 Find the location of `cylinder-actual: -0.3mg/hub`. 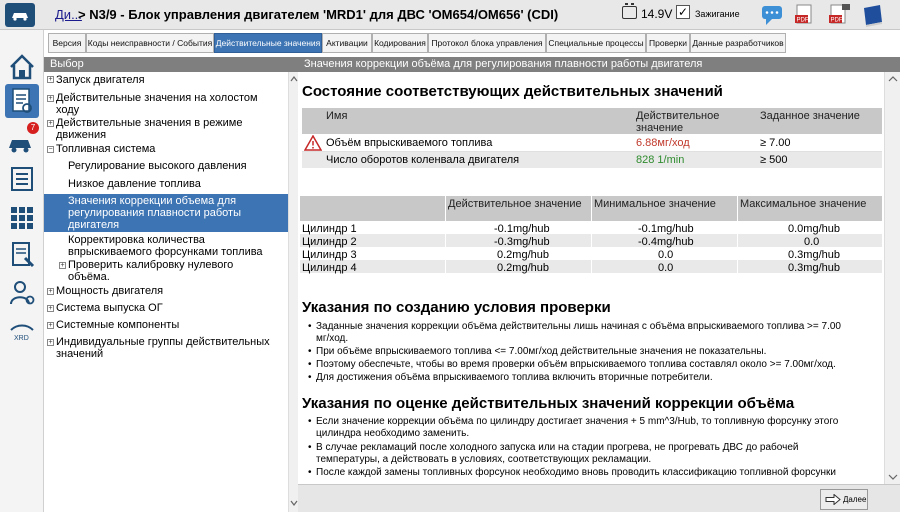

cylinder-actual: -0.3mg/hub is located at coordinates (522, 242).